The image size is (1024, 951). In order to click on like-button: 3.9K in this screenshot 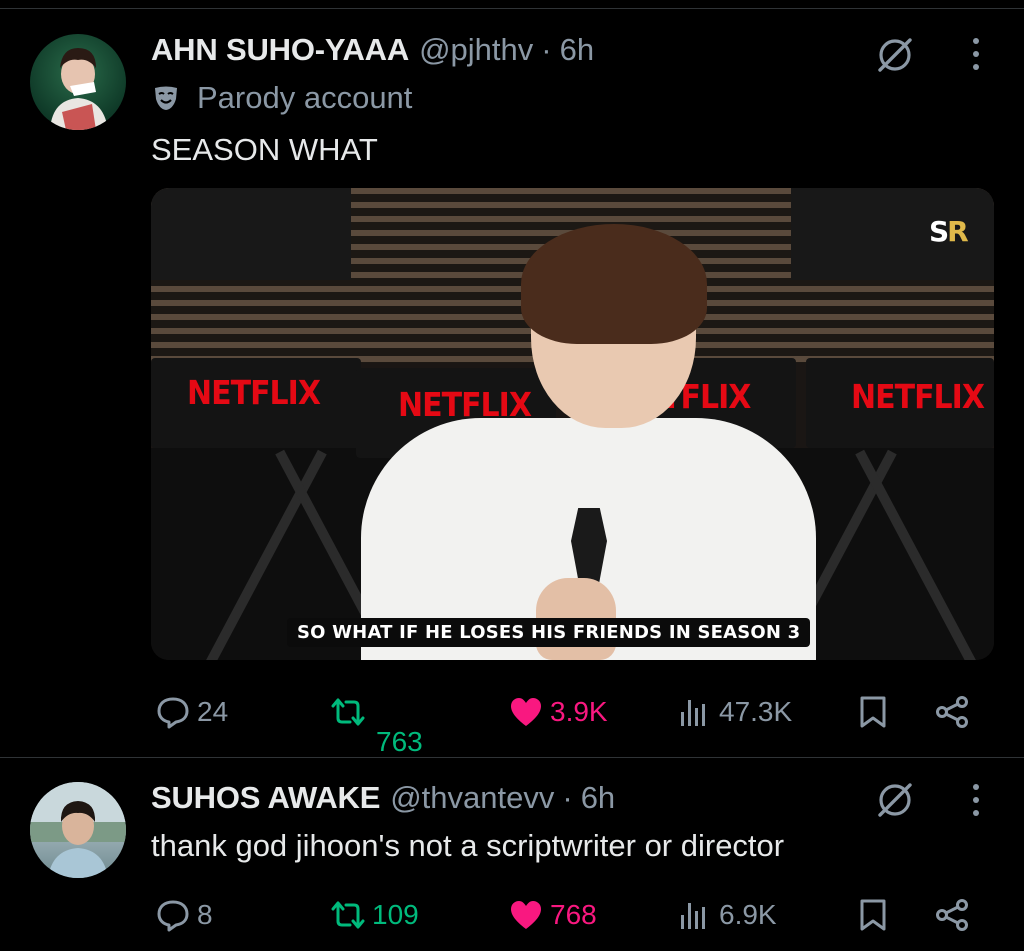, I will do `click(558, 712)`.